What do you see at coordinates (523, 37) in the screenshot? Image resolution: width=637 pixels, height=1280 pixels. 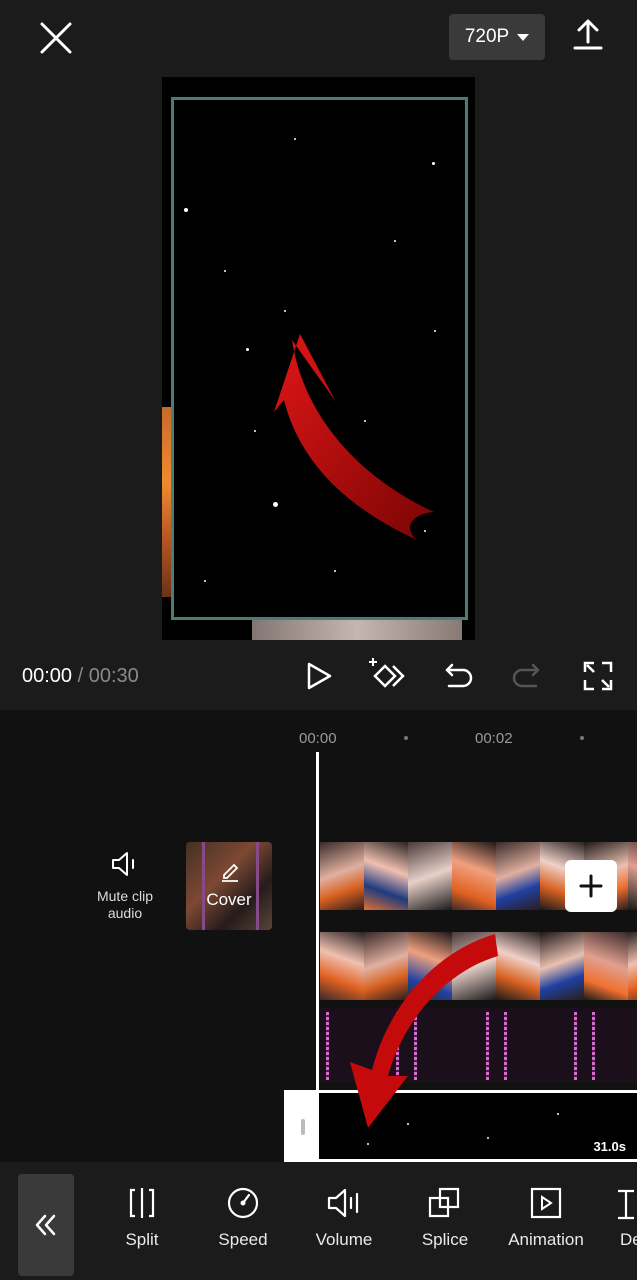 I see `caret-down-icon` at bounding box center [523, 37].